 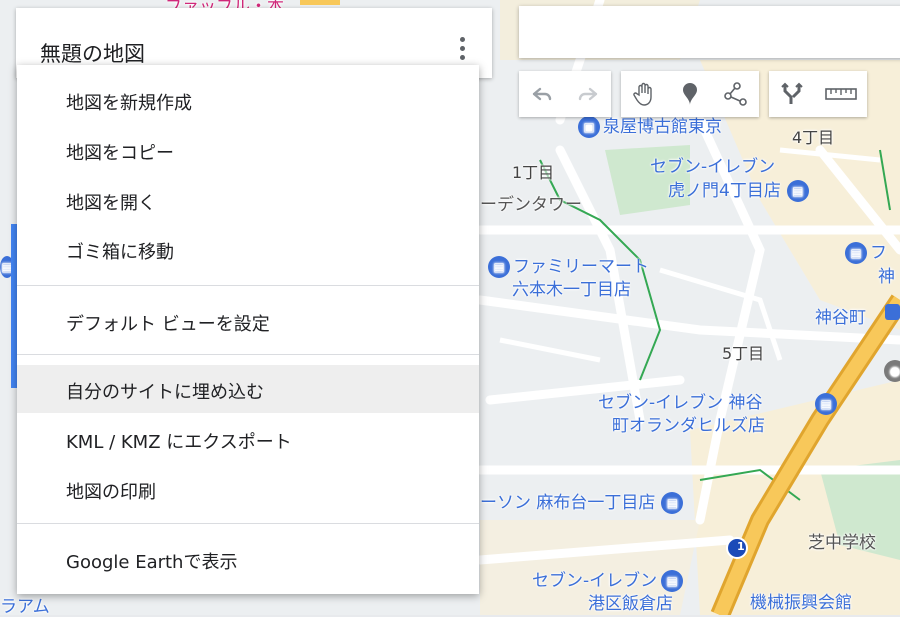 What do you see at coordinates (533, 172) in the screenshot?
I see `area-1chome: 1丁目` at bounding box center [533, 172].